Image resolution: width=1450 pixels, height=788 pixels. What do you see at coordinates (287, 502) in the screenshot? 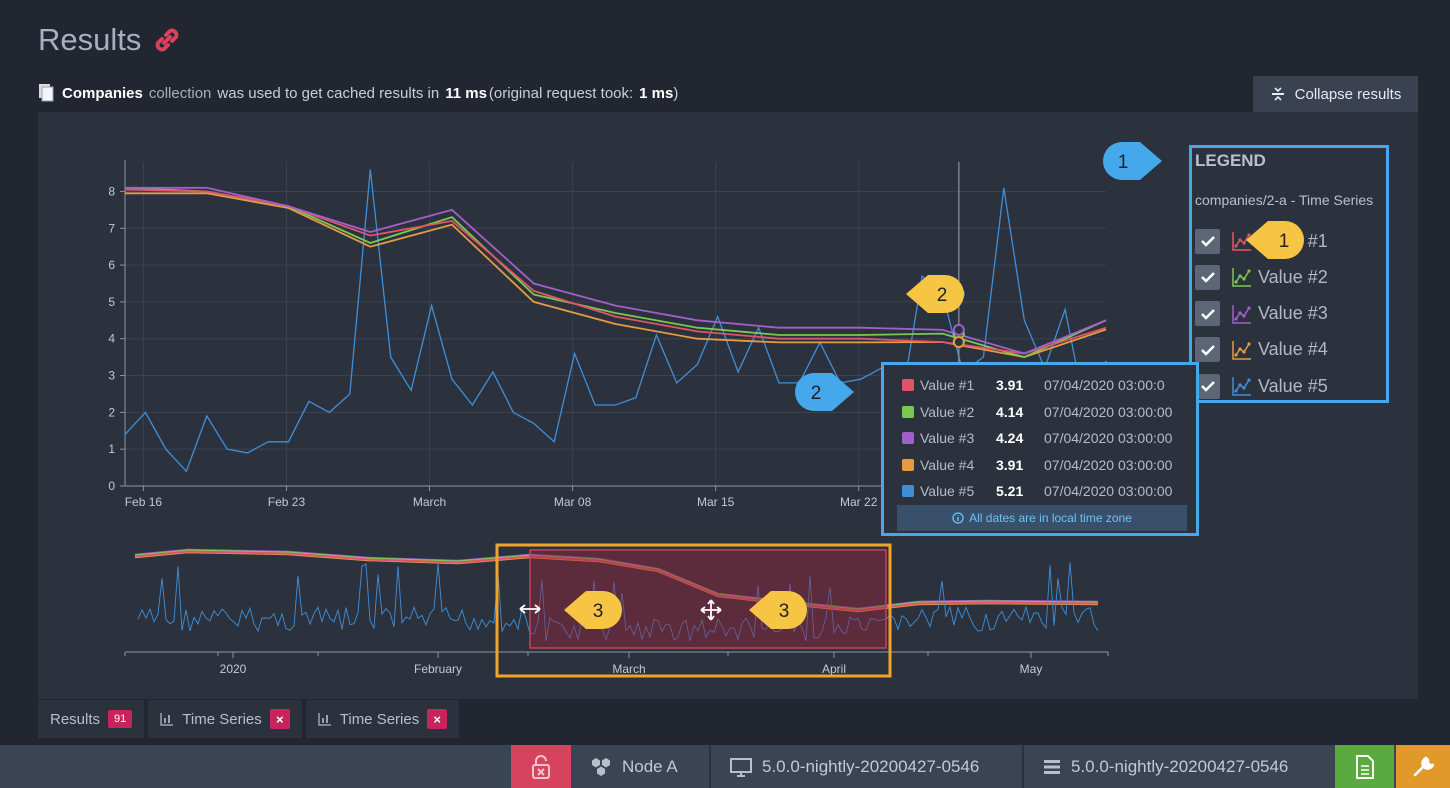
I see `x-tick-label: Feb 23` at bounding box center [287, 502].